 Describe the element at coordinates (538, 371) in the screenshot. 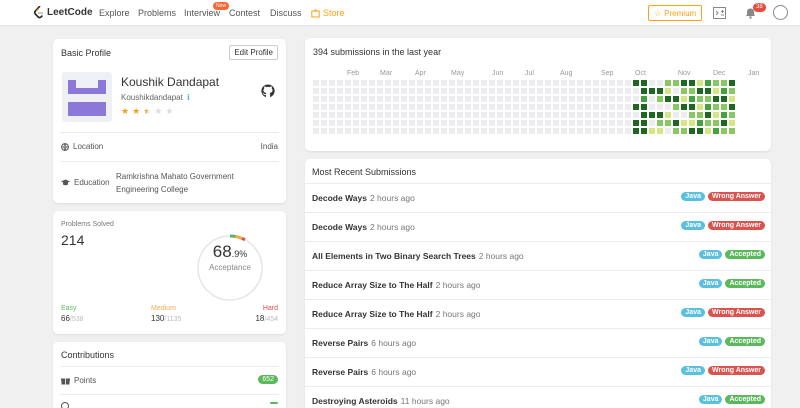

I see `submission-row: Reverse Pairs 6 hours ago Java Wrong Answer` at that location.